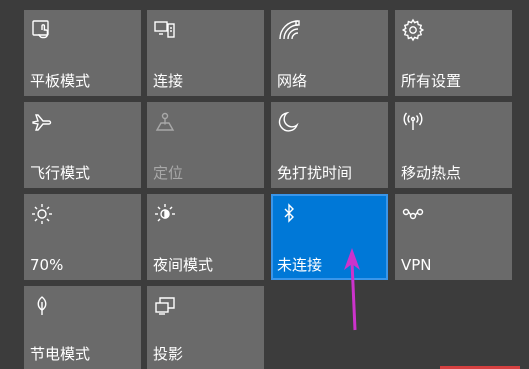  What do you see at coordinates (431, 173) in the screenshot?
I see `tile-label: 移动热点` at bounding box center [431, 173].